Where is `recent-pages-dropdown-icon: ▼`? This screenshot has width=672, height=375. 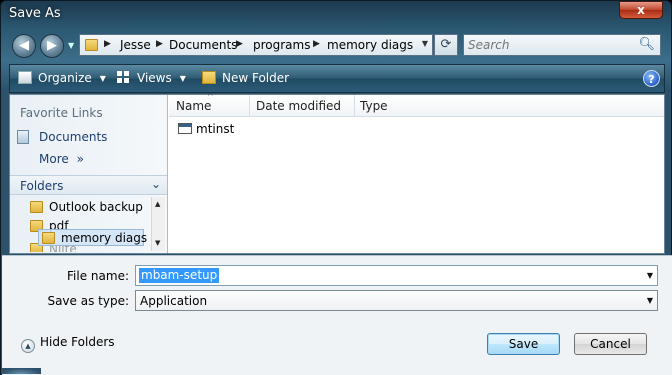
recent-pages-dropdown-icon: ▼ is located at coordinates (71, 45).